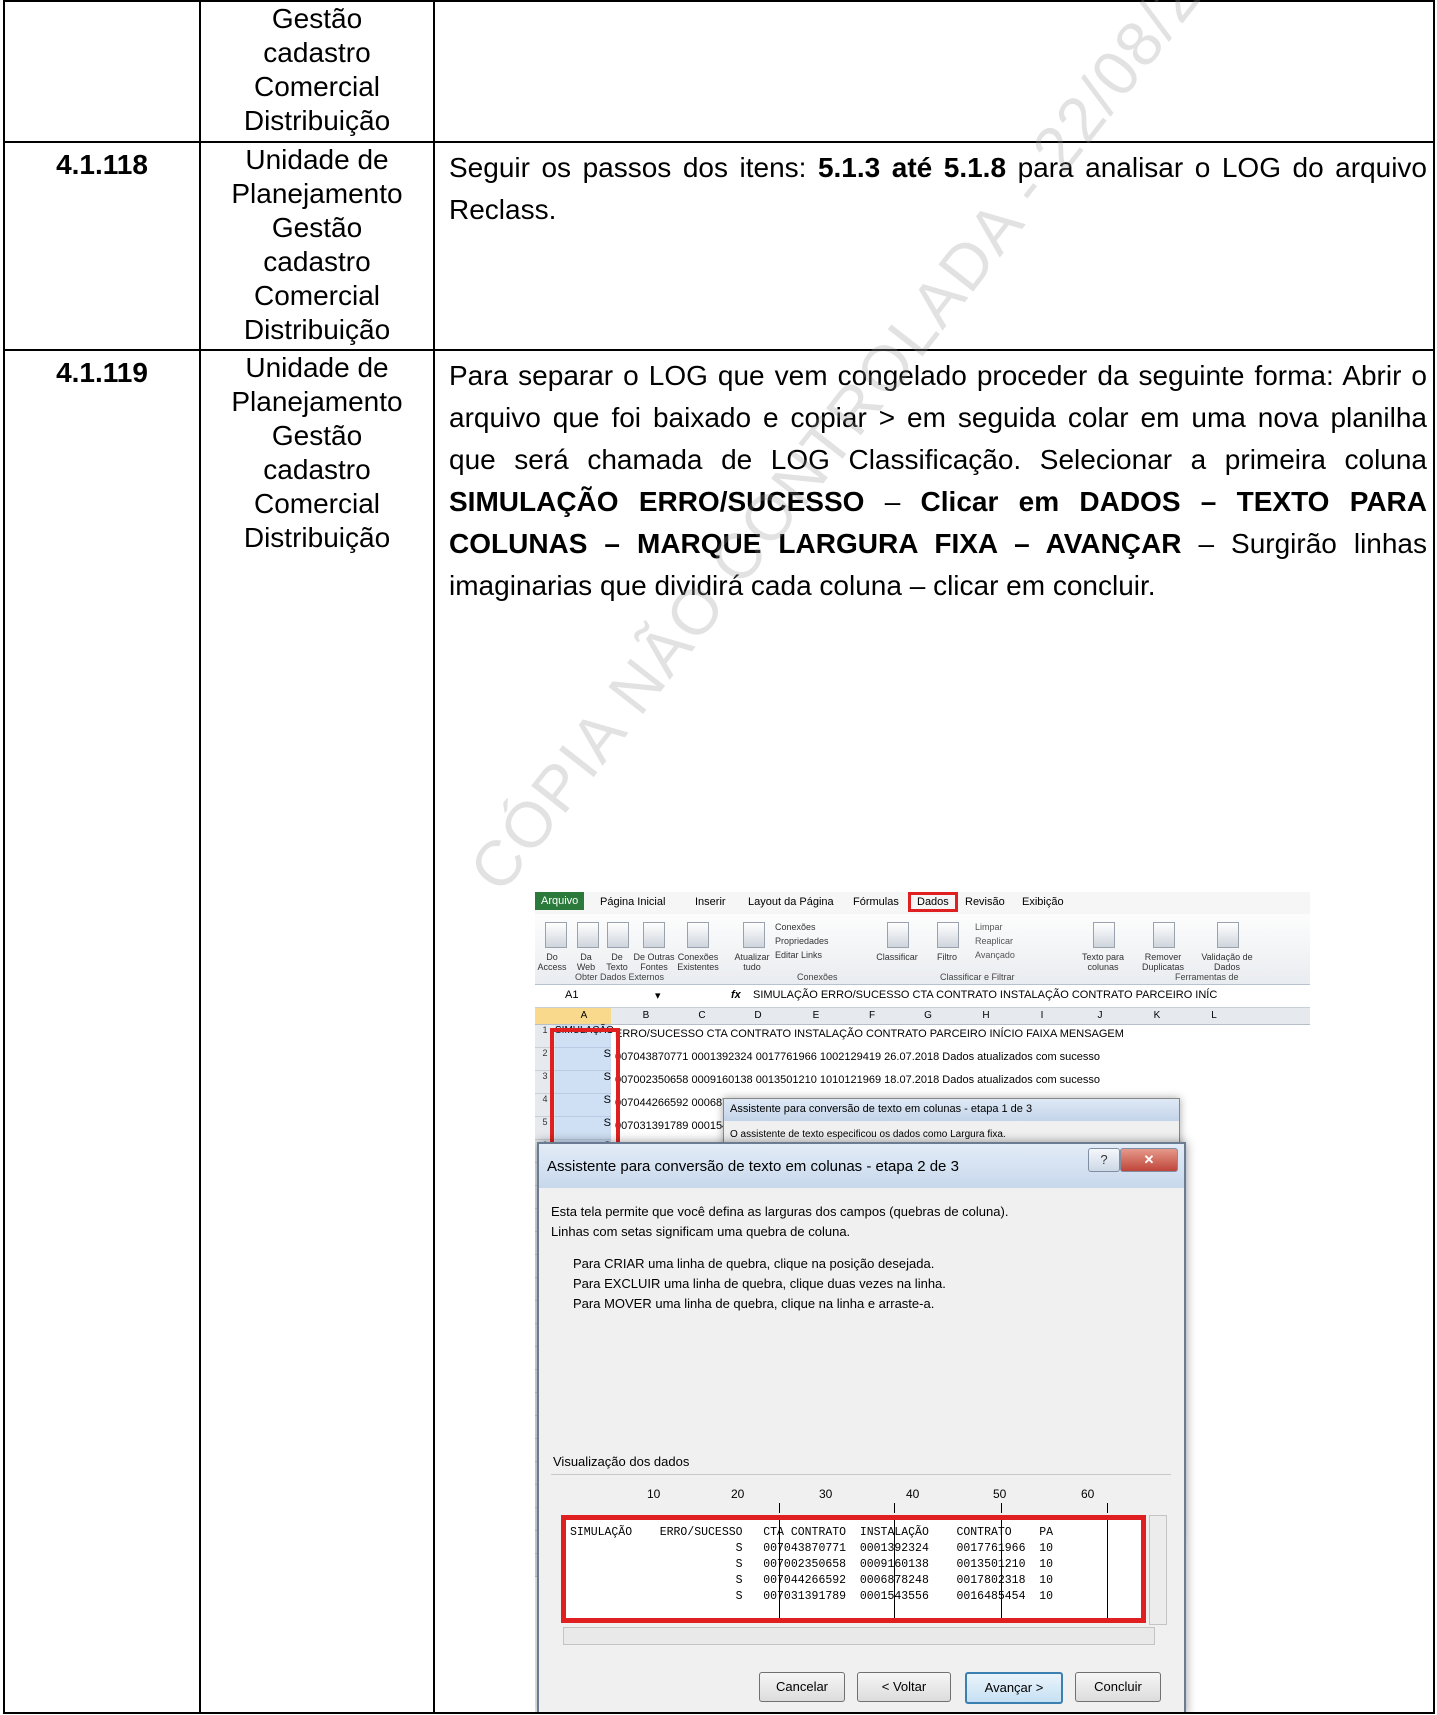  I want to click on column-headers: A B C D E F G H I J K L, so click(922, 1016).